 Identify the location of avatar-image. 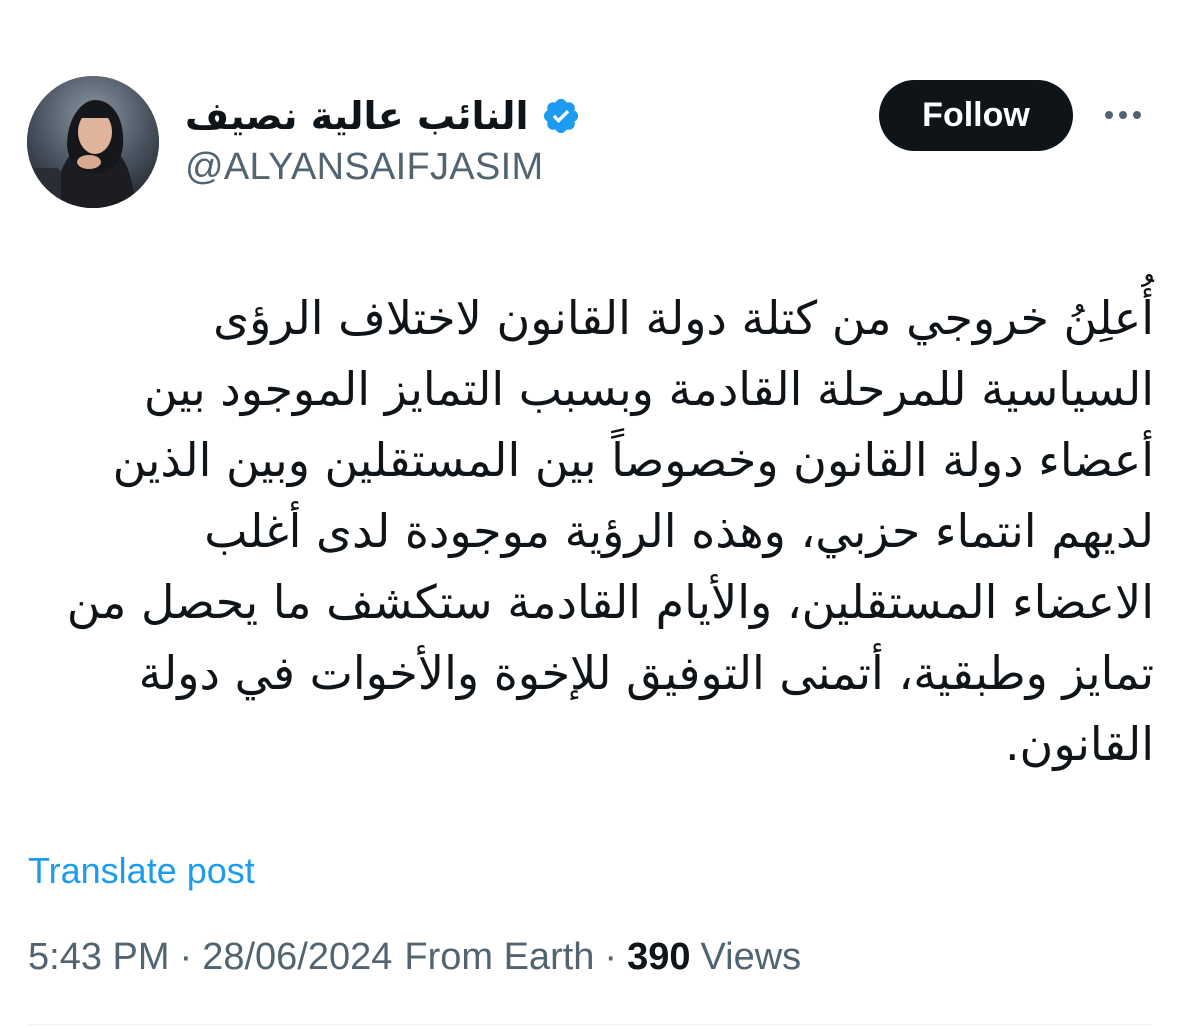
(93, 142).